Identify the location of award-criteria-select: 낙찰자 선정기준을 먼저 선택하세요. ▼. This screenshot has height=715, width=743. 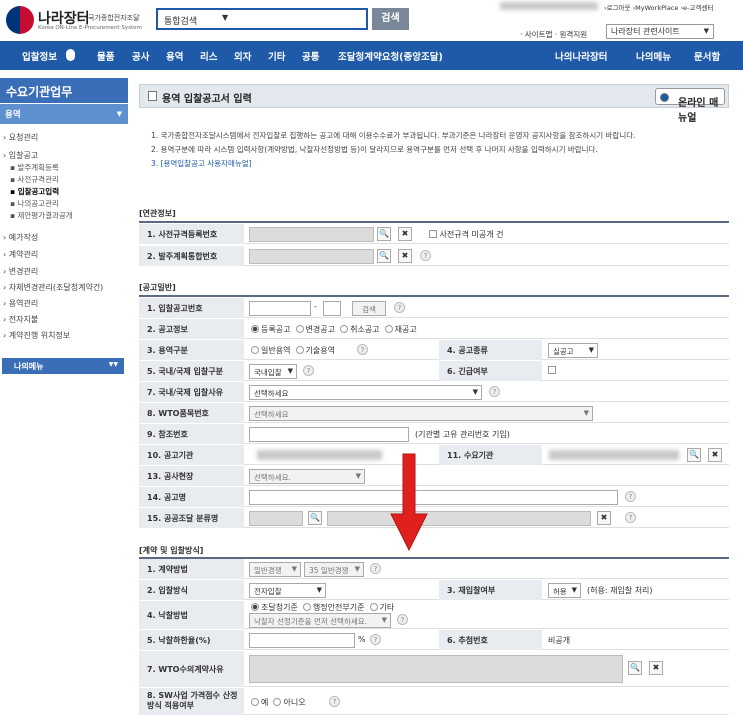
(320, 620).